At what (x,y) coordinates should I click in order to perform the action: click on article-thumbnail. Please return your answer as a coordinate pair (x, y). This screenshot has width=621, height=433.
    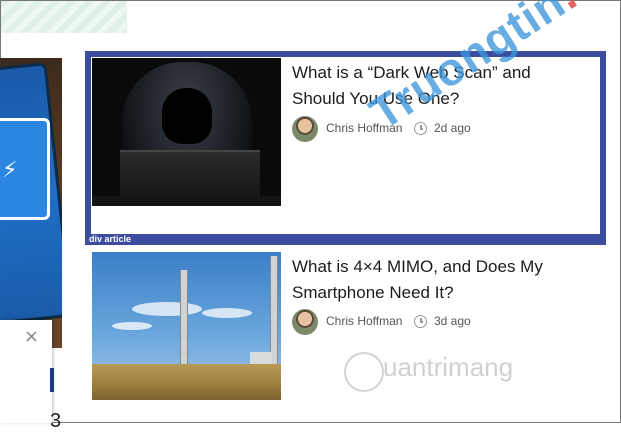
    Looking at the image, I should click on (186, 326).